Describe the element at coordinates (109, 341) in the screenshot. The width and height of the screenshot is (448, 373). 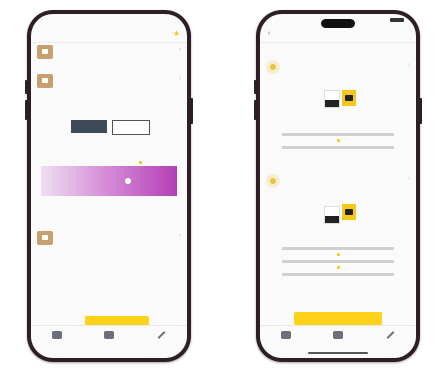
I see `tab-bar` at that location.